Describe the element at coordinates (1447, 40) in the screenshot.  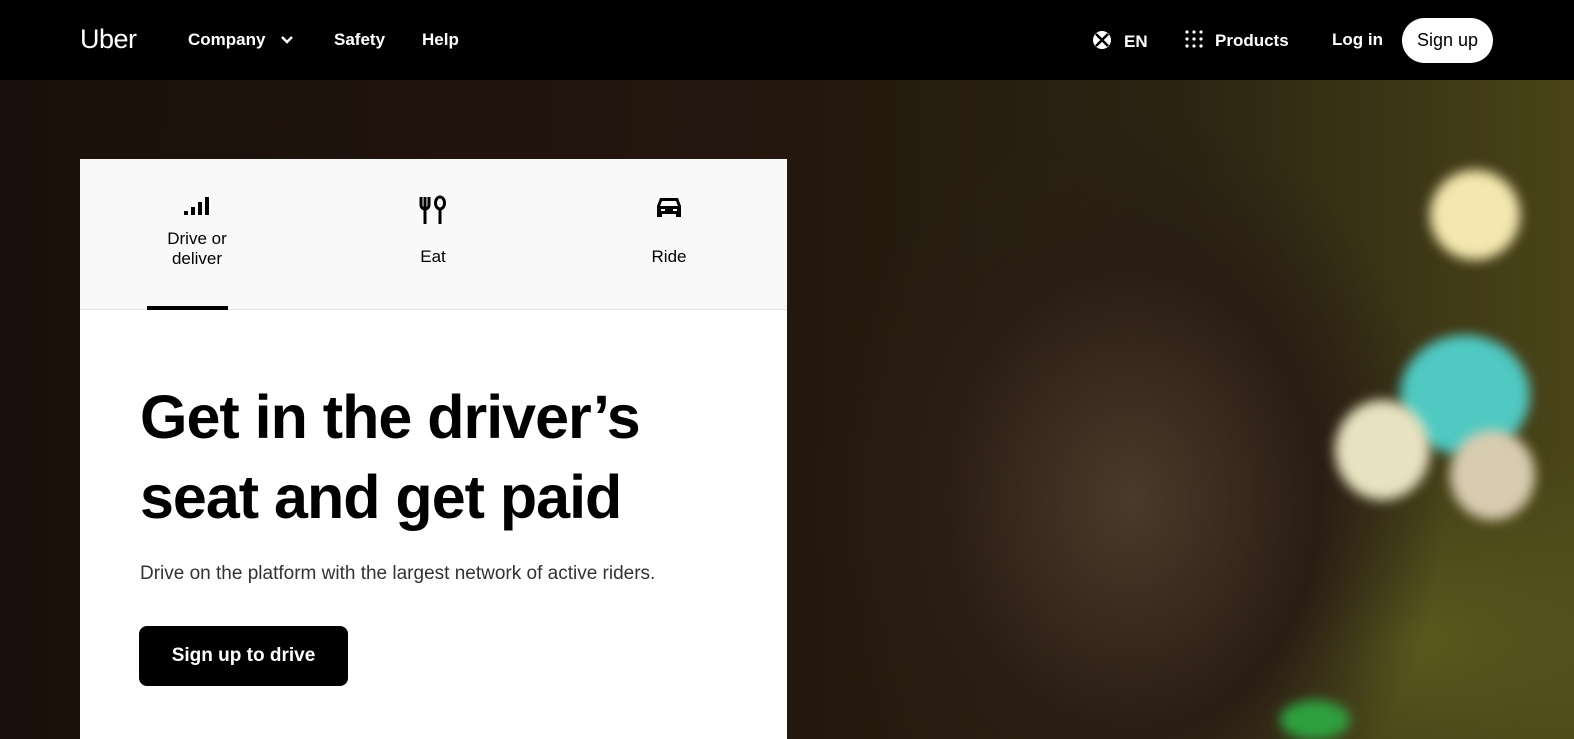
I see `signup-button: Sign up` at that location.